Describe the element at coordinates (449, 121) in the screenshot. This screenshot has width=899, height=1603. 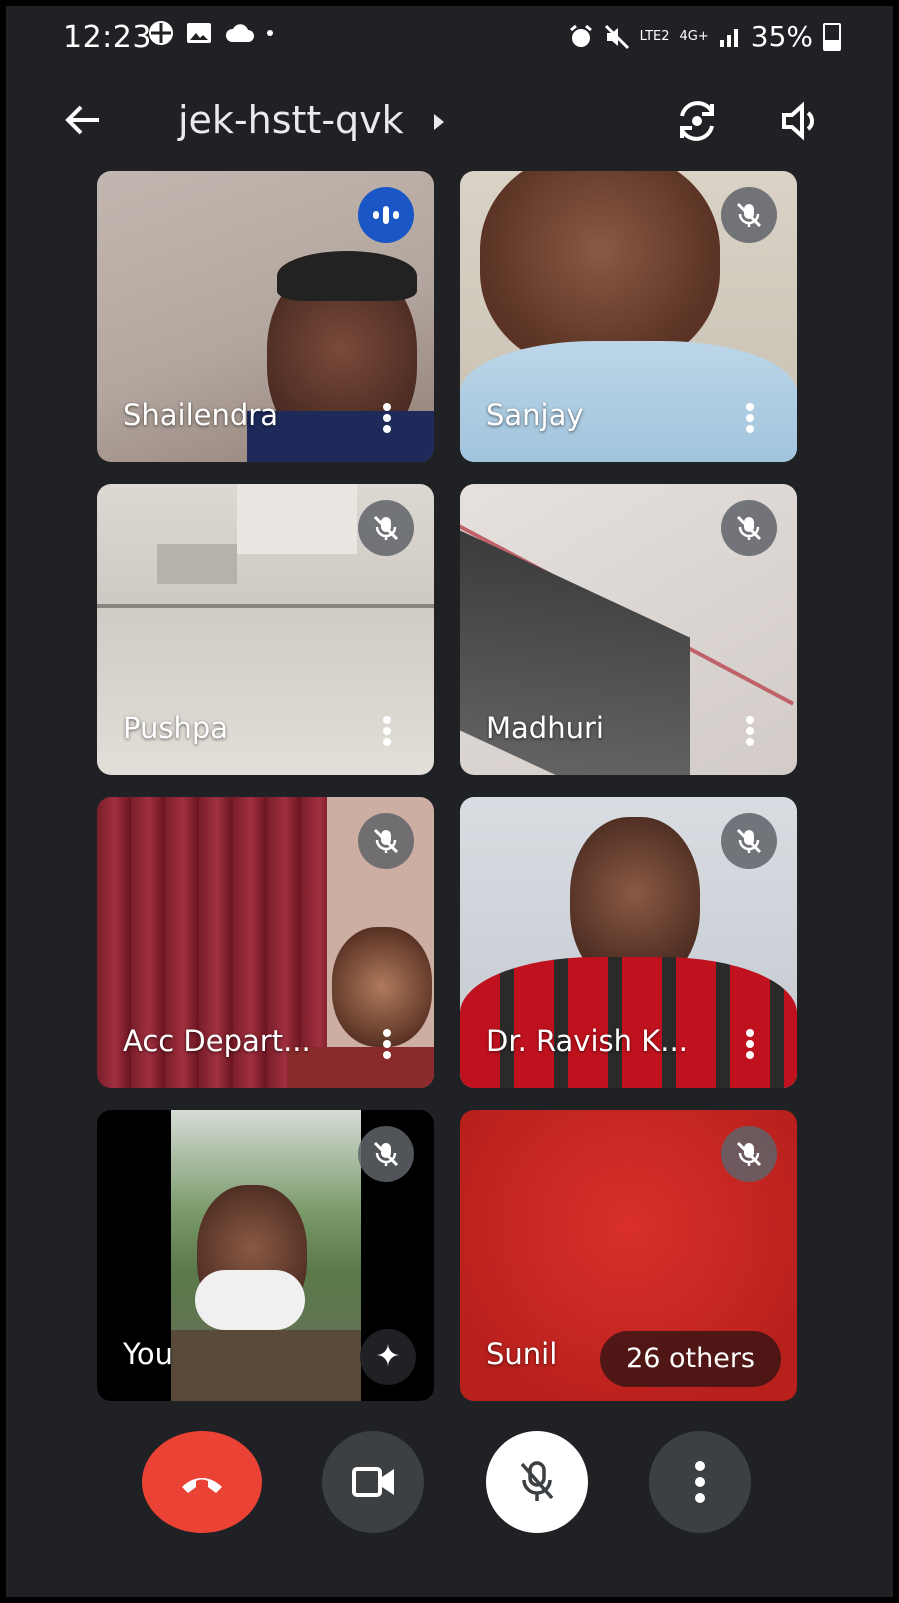
I see `call-header: jek-hstt-qvk` at that location.